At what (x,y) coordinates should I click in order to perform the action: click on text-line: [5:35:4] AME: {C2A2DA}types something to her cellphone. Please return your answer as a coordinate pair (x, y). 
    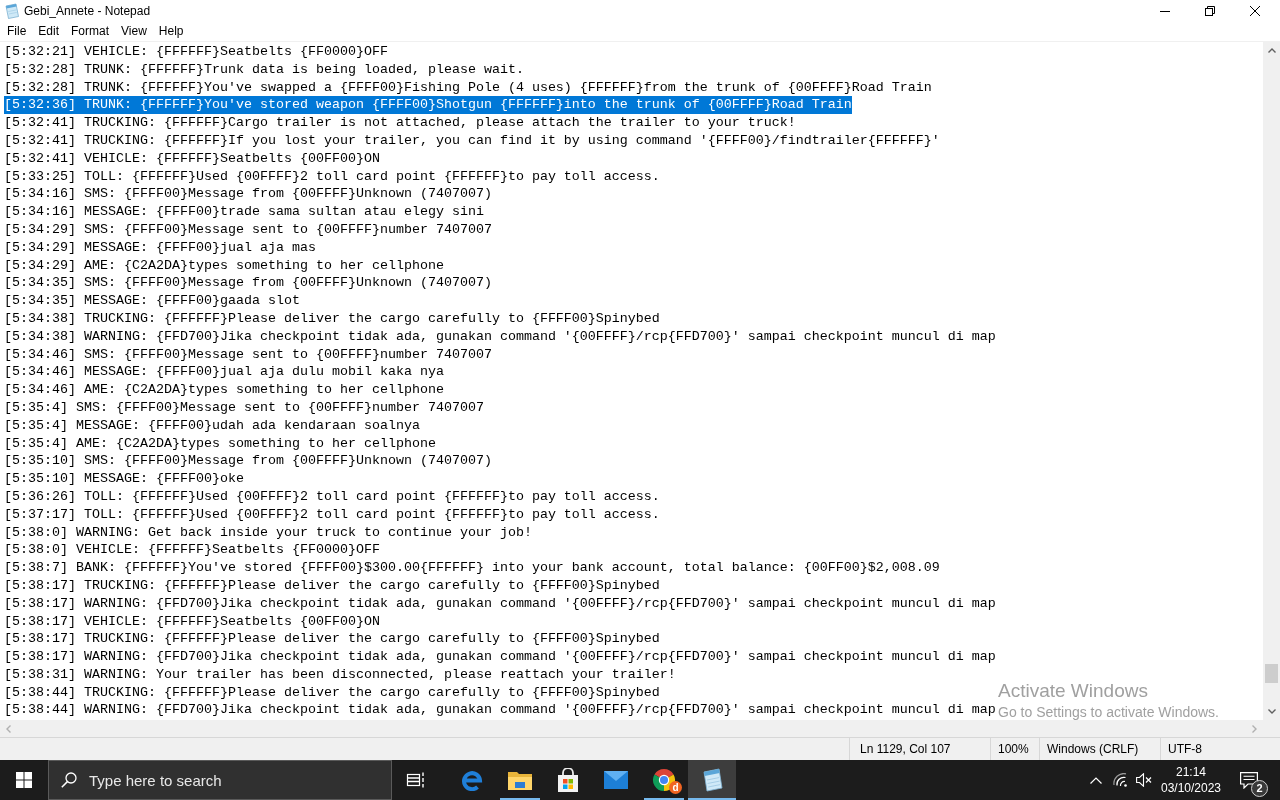
    Looking at the image, I should click on (220, 443).